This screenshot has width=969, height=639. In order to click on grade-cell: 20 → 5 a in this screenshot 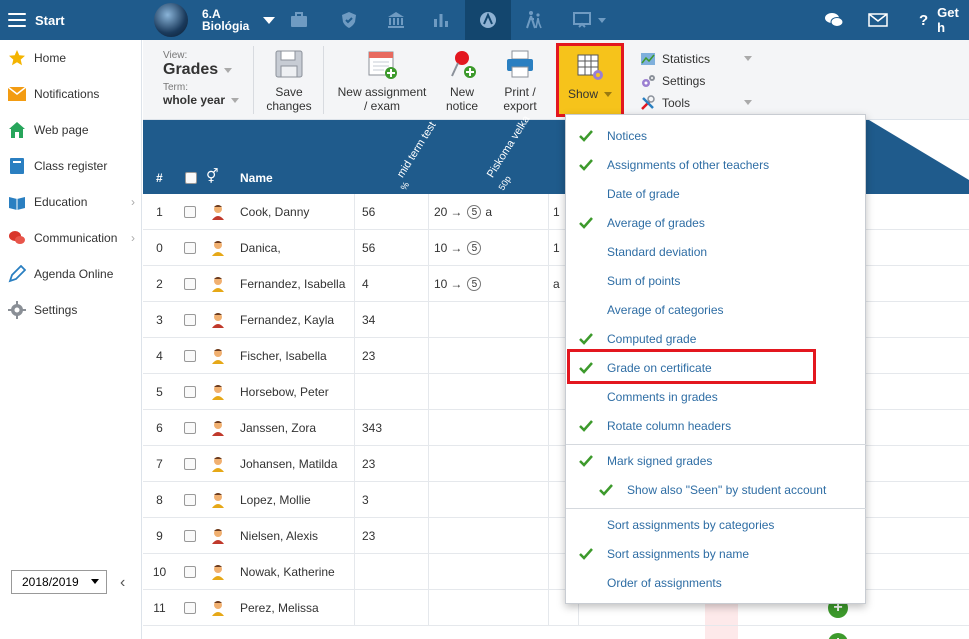, I will do `click(489, 212)`.